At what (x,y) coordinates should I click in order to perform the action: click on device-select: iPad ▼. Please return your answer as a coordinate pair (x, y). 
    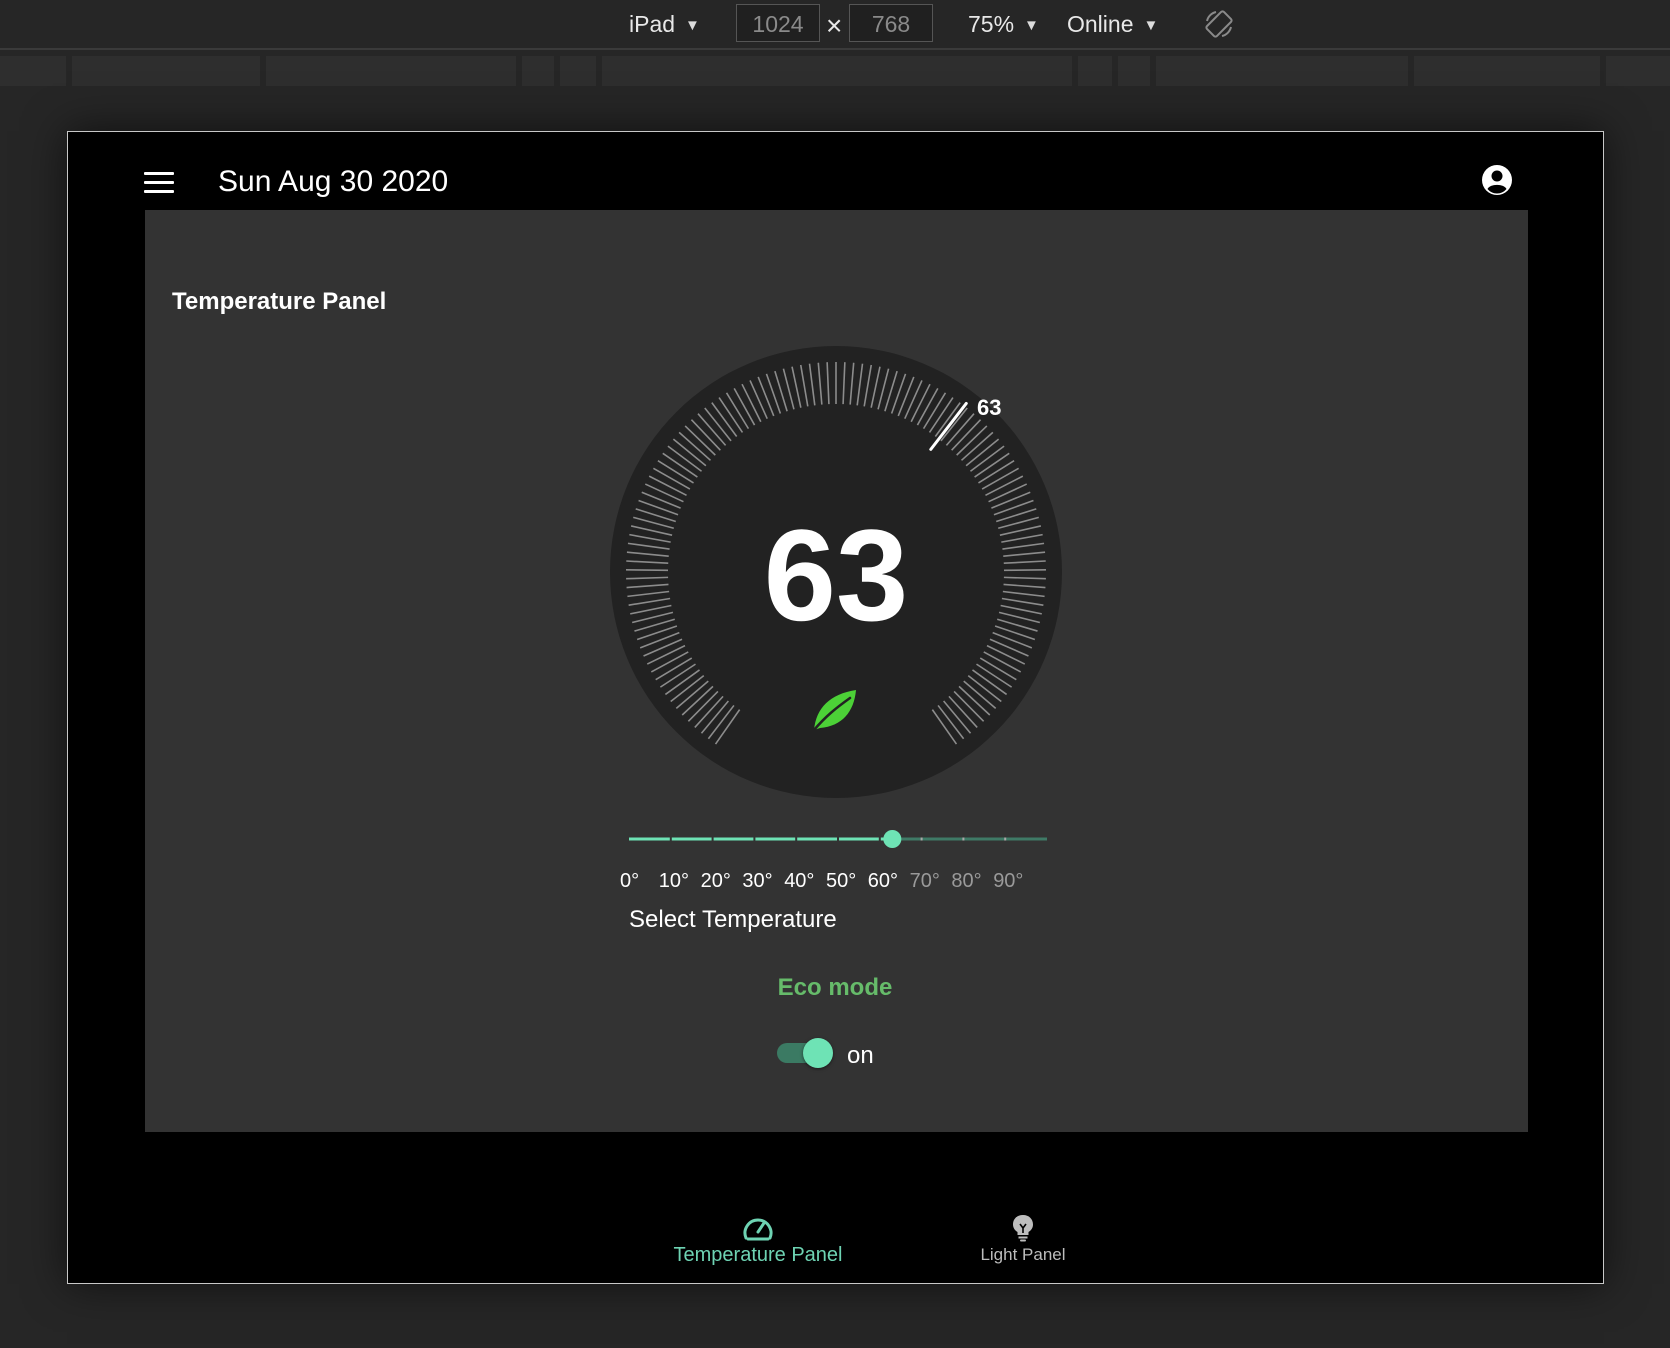
    Looking at the image, I should click on (664, 24).